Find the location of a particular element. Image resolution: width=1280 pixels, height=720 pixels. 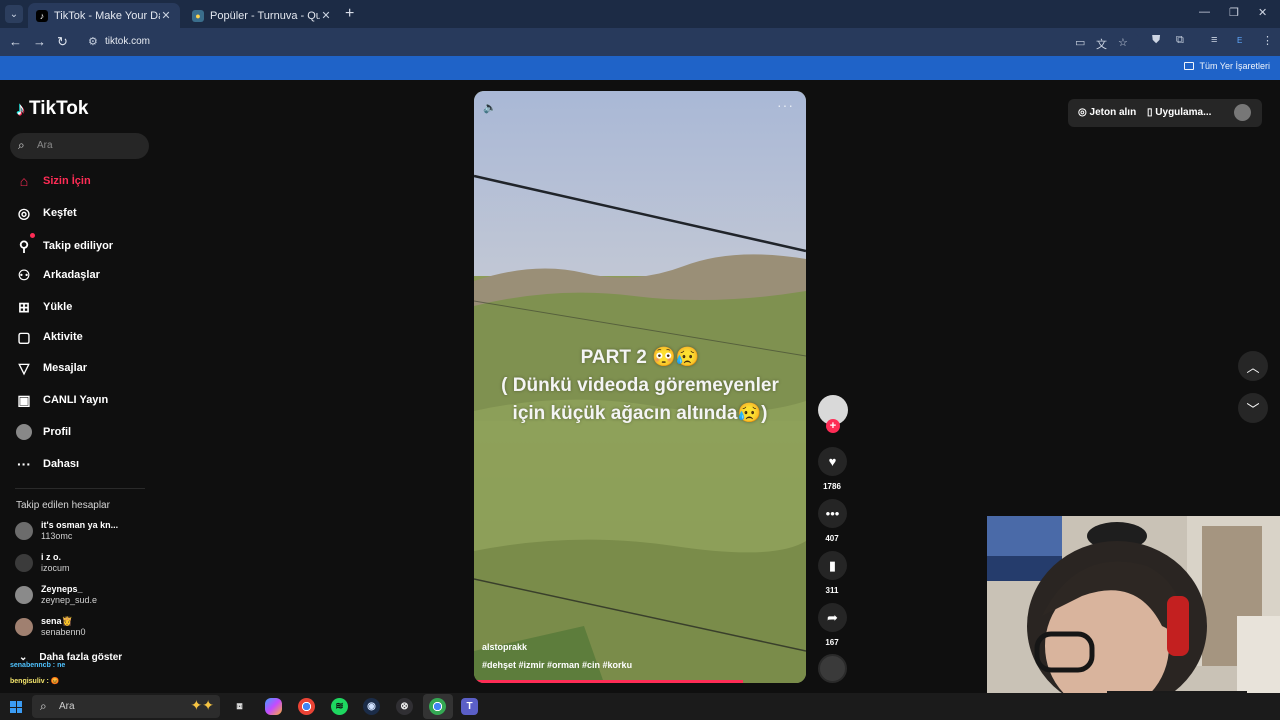

tiktok-note-icon: ♪ is located at coordinates (20, 108).